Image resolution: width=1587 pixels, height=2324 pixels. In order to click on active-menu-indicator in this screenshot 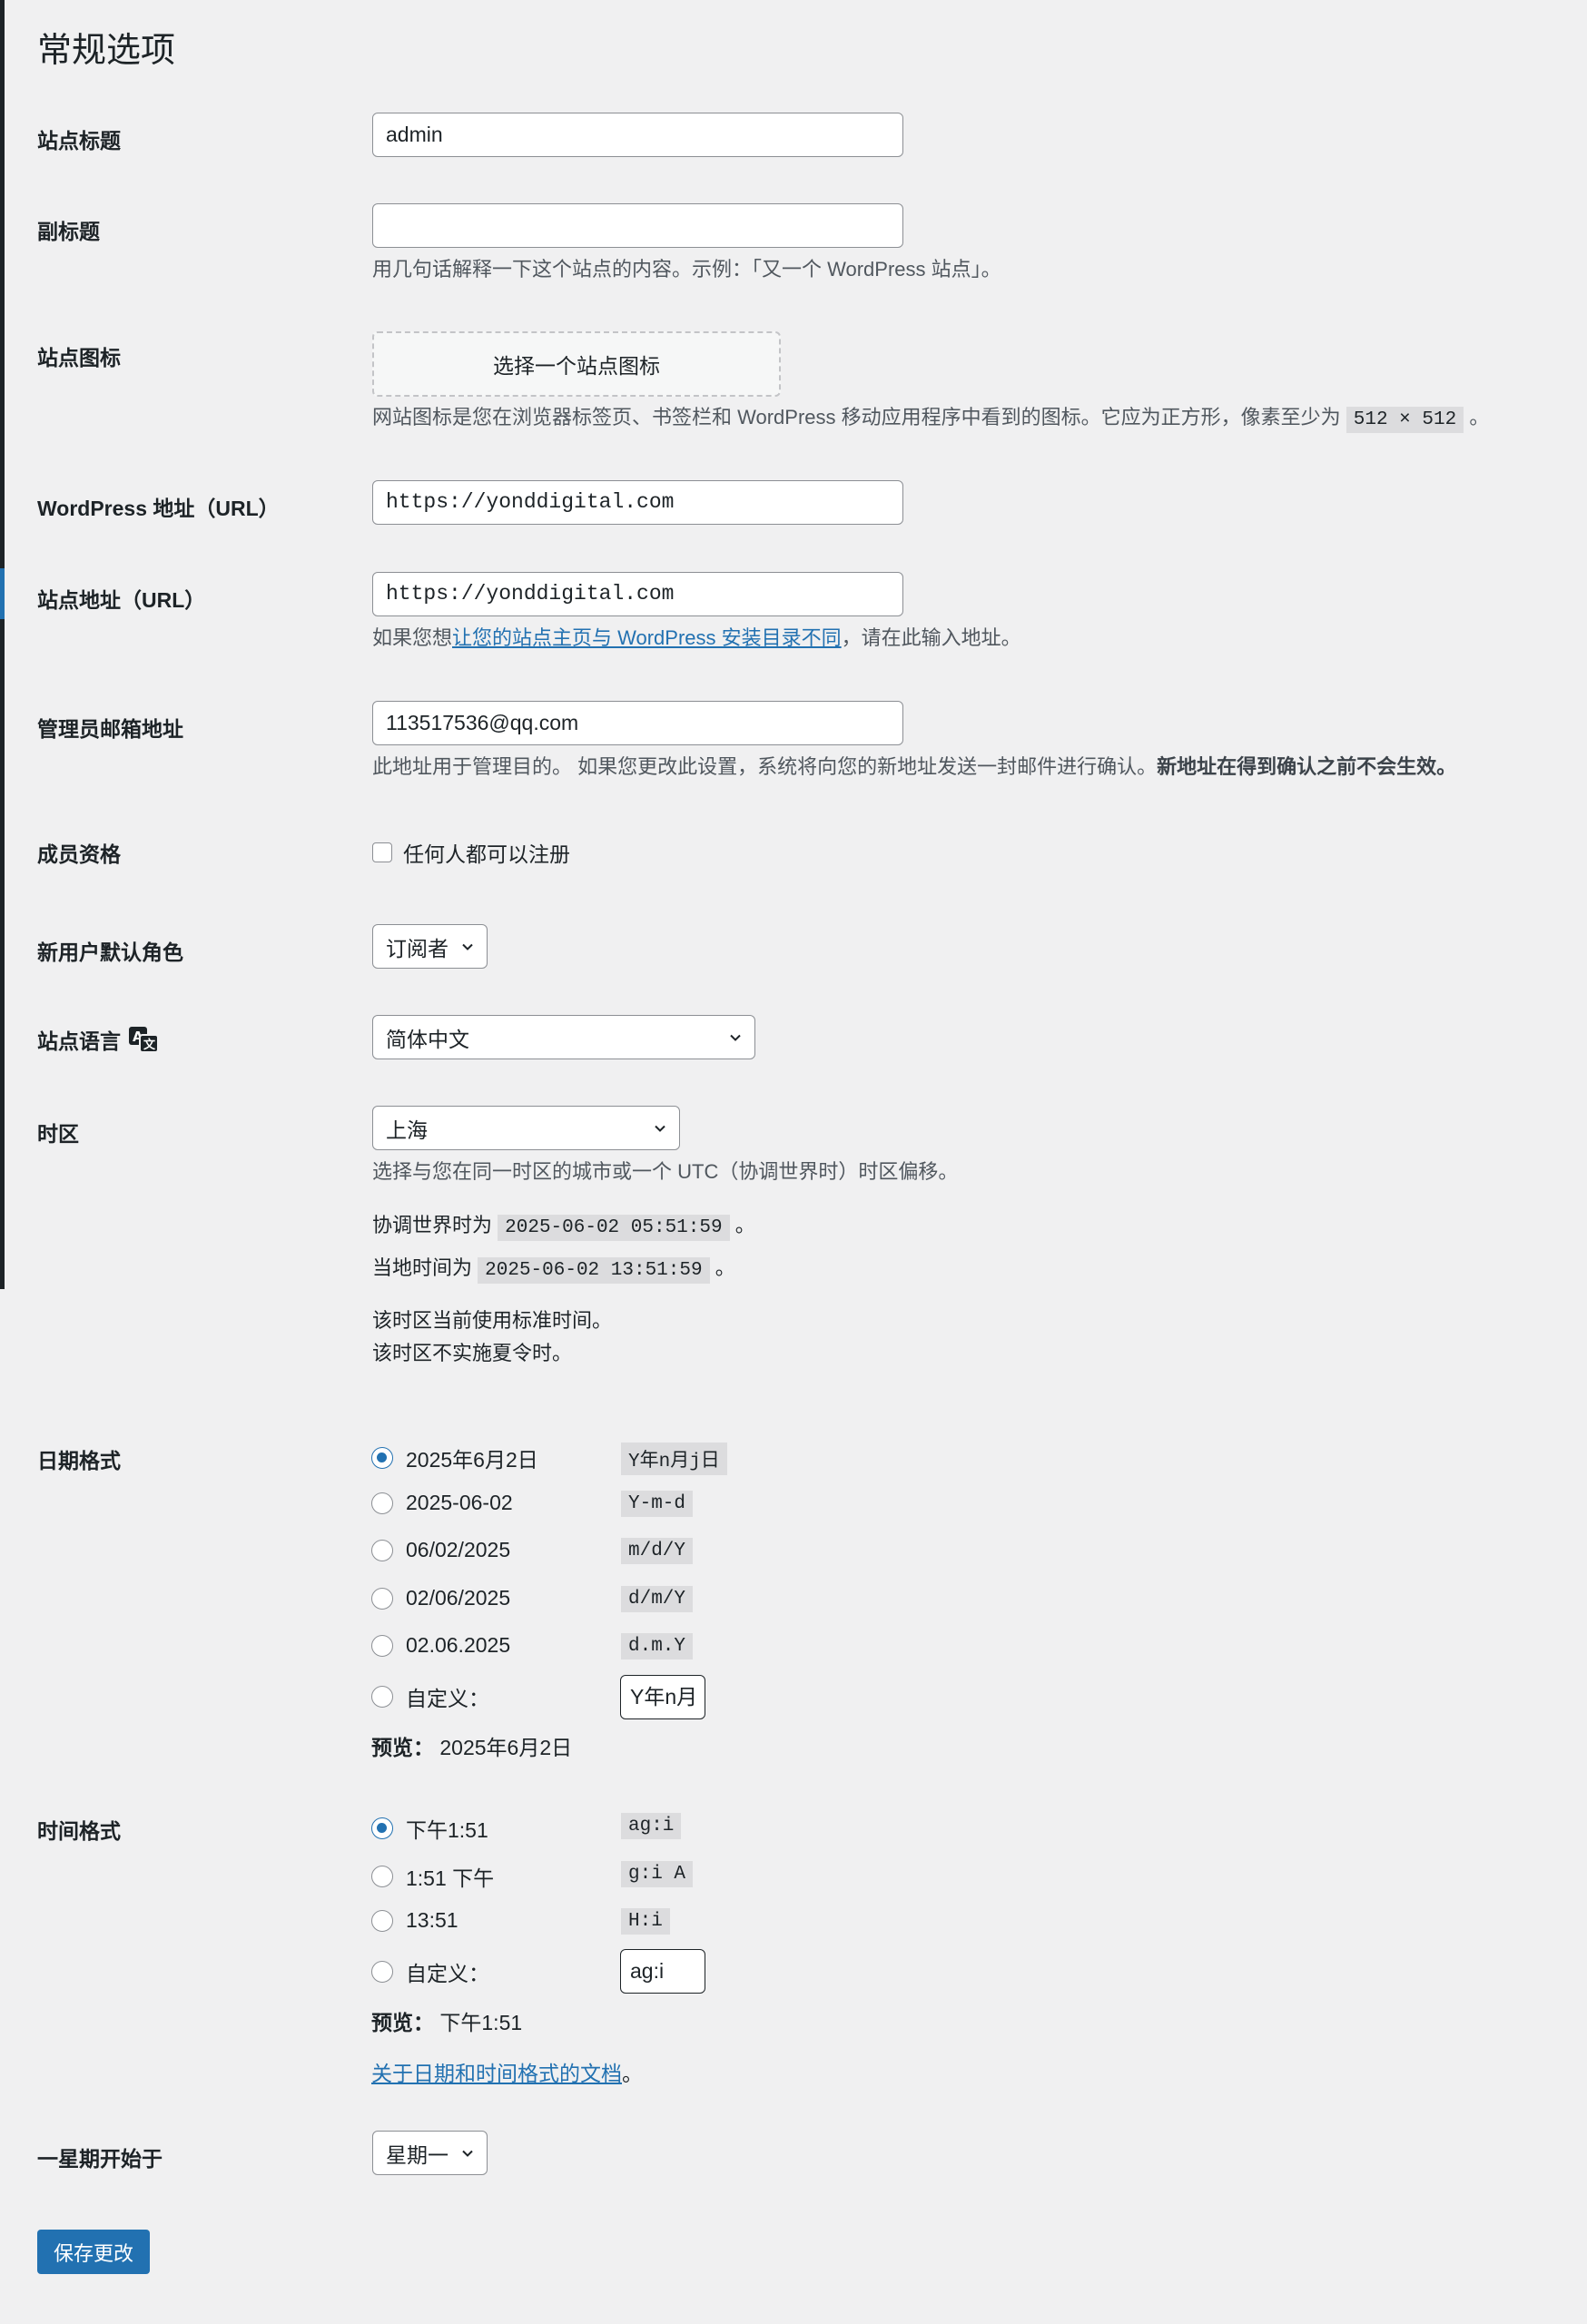, I will do `click(2, 593)`.